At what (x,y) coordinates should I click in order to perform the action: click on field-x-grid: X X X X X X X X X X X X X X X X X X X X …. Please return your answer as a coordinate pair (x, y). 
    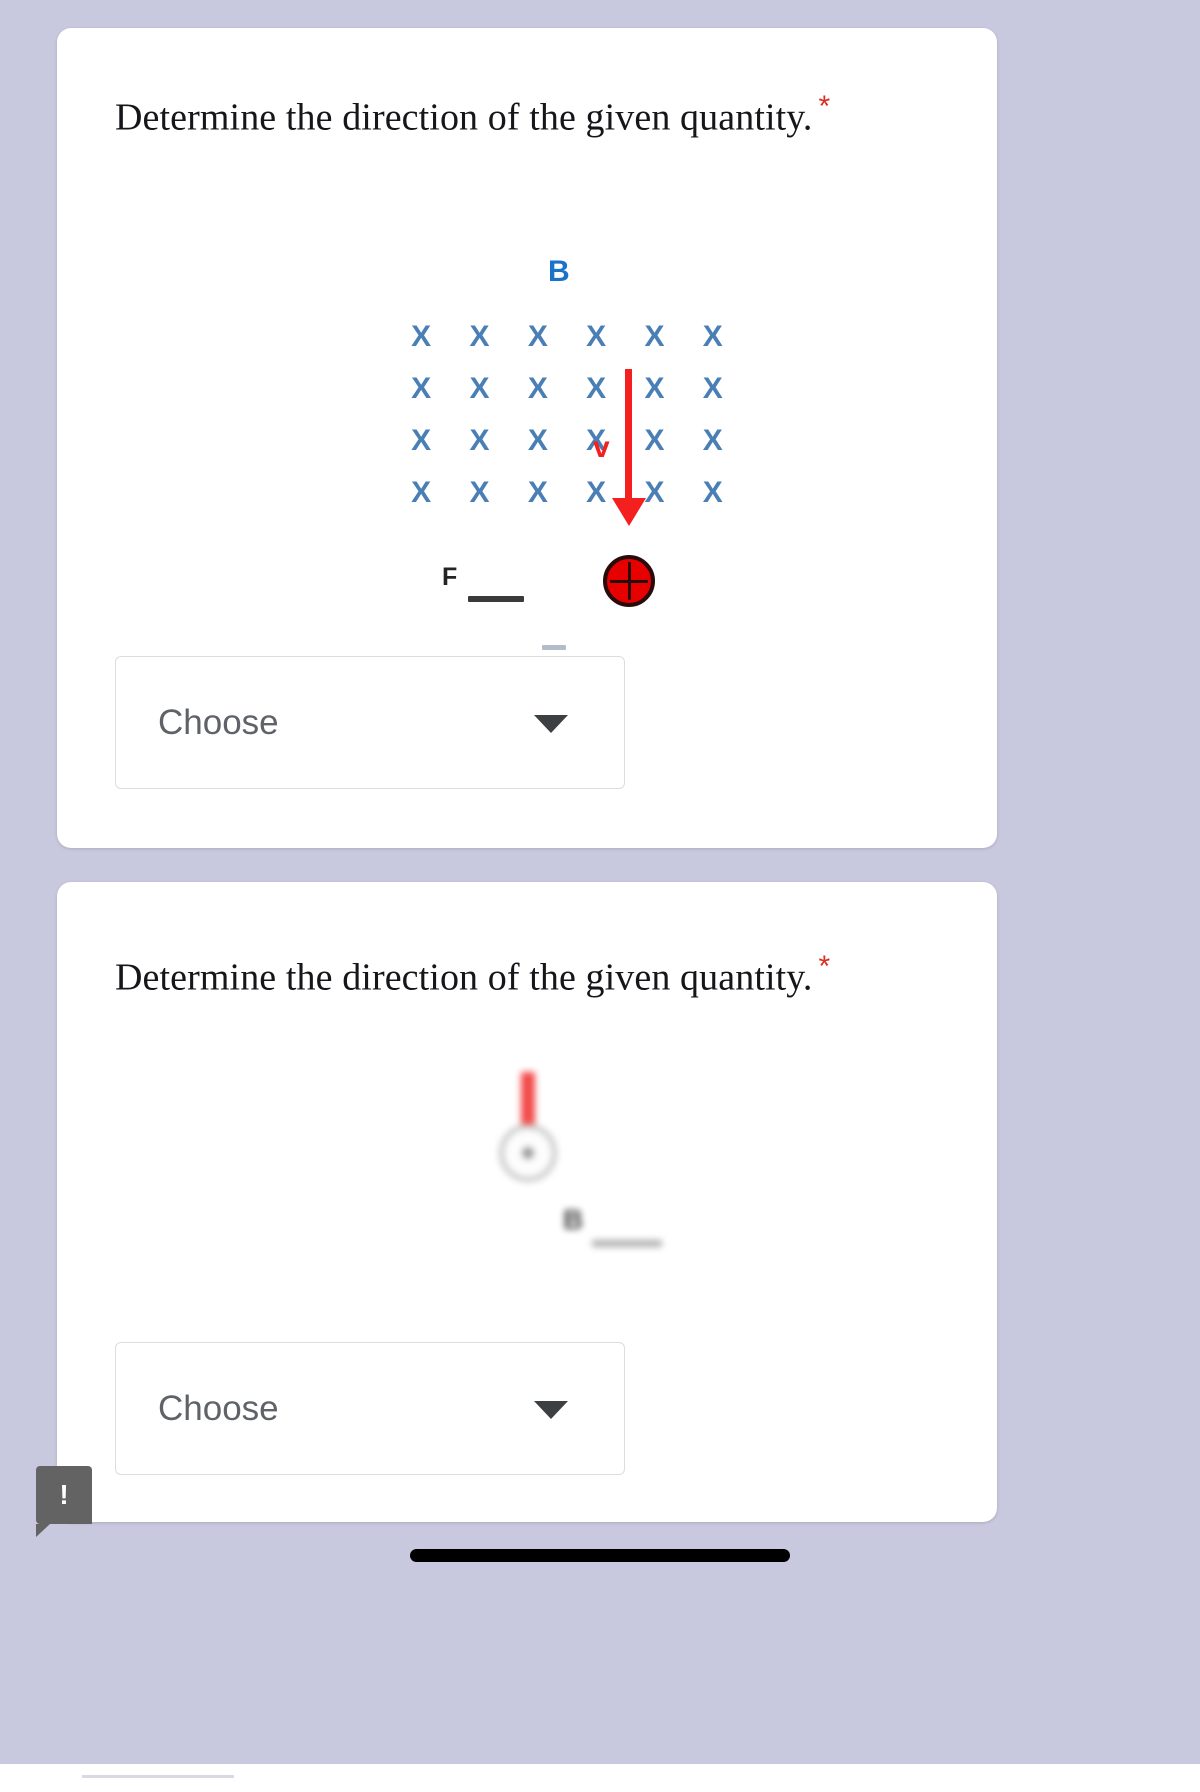
    Looking at the image, I should click on (567, 415).